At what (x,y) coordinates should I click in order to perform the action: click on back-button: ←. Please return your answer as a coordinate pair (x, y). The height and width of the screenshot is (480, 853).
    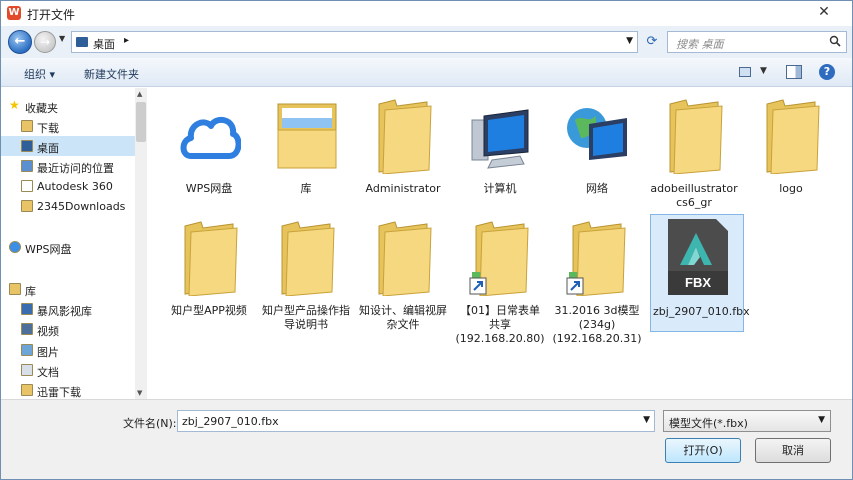
    Looking at the image, I should click on (20, 42).